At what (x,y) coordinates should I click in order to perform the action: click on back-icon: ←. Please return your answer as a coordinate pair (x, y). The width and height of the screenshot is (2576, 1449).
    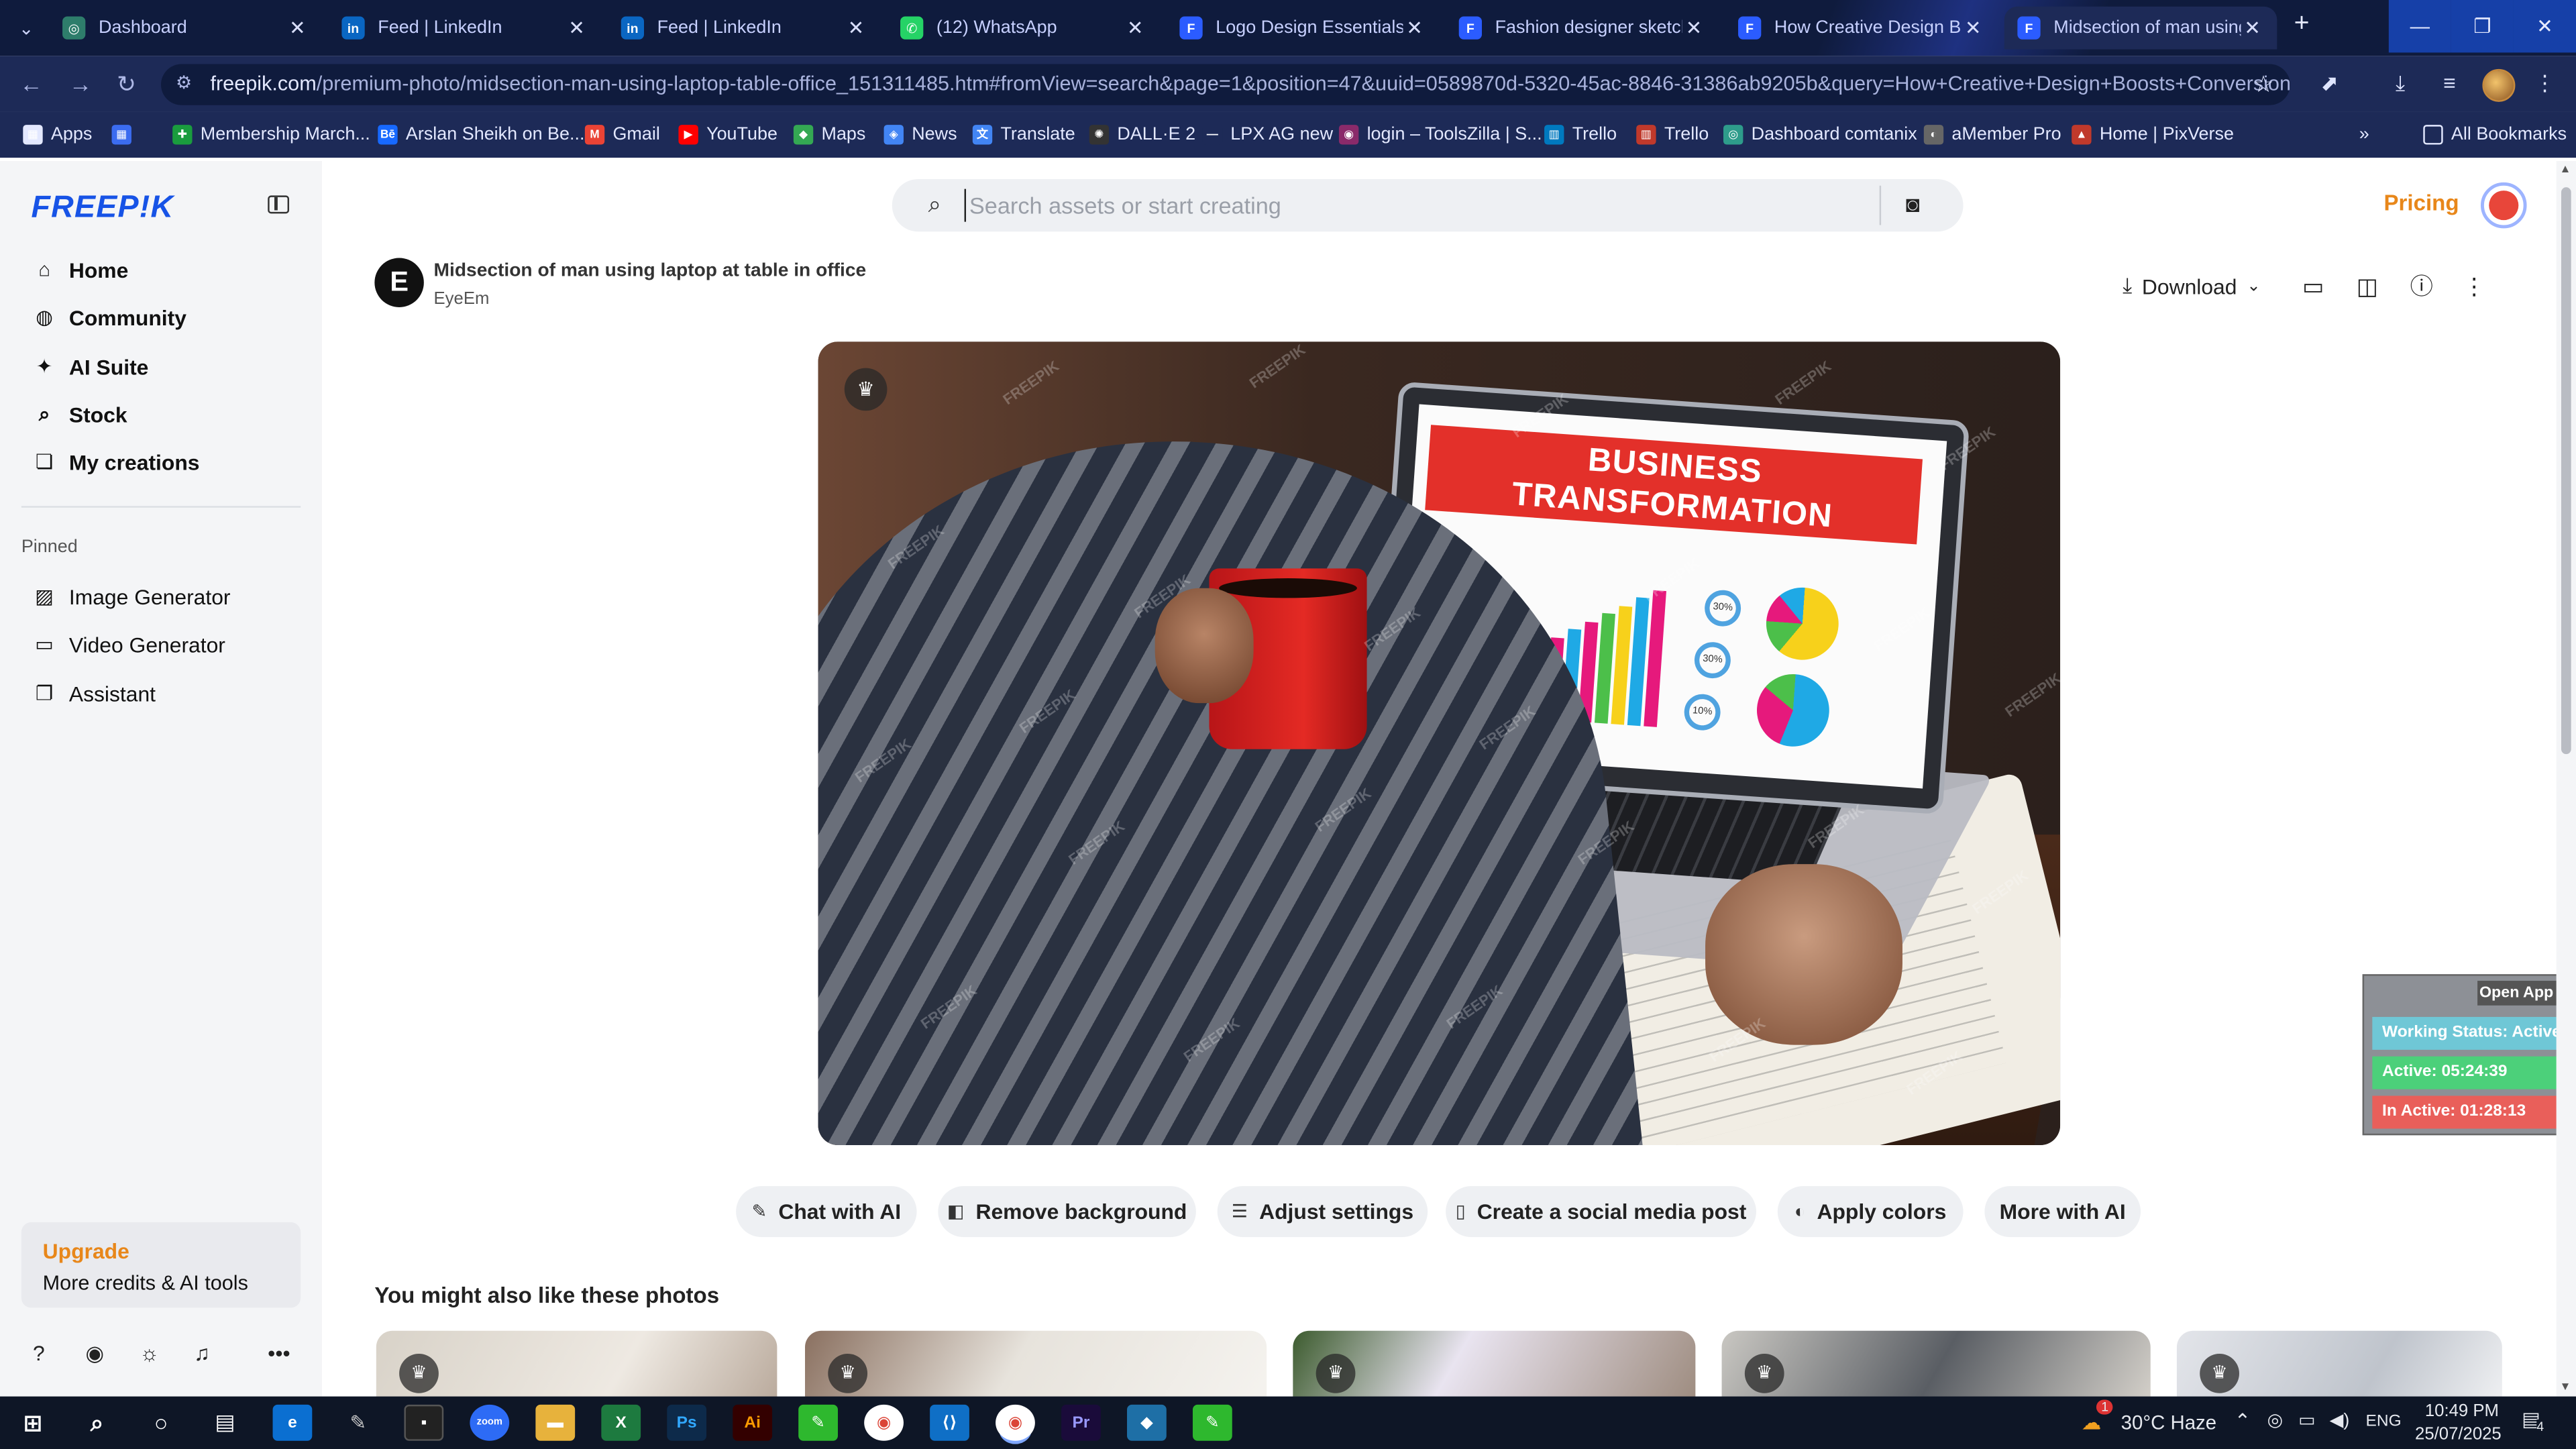
    Looking at the image, I should click on (31, 84).